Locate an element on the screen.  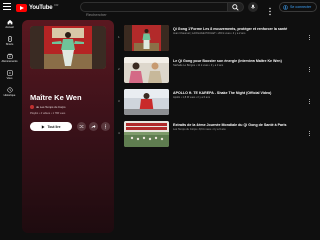
play-icon is located at coordinates (44, 126).